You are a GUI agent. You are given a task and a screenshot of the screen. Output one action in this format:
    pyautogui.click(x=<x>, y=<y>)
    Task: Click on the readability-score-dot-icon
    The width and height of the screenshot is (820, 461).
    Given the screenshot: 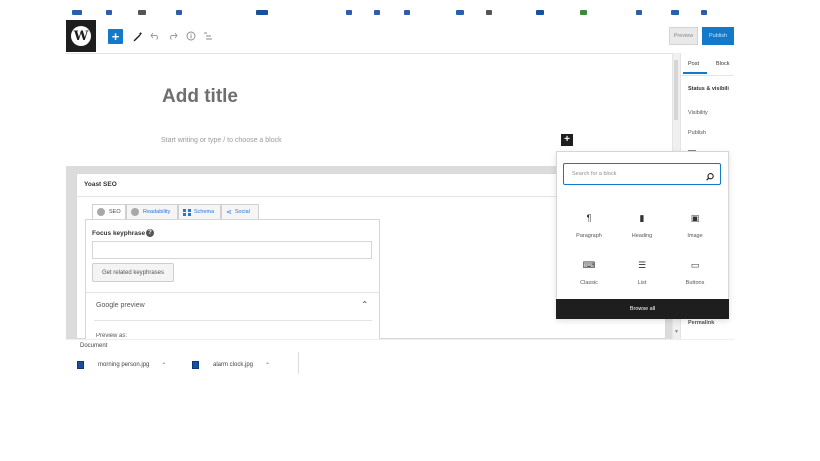 What is the action you would take?
    pyautogui.click(x=135, y=212)
    